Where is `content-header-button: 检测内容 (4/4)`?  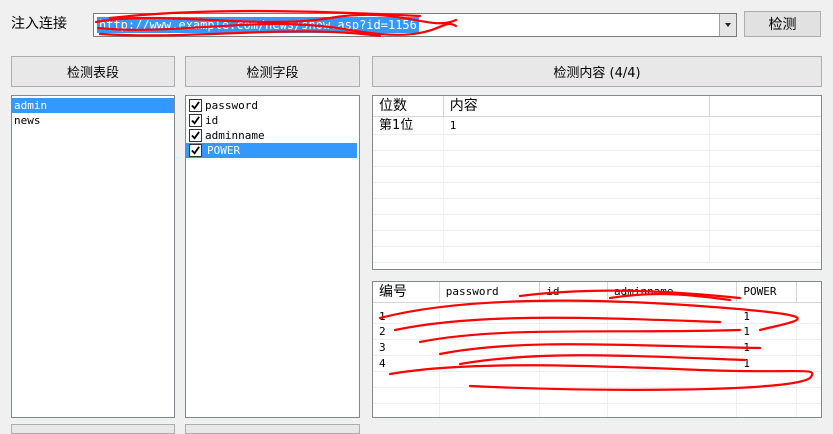
content-header-button: 检测内容 (4/4) is located at coordinates (597, 71).